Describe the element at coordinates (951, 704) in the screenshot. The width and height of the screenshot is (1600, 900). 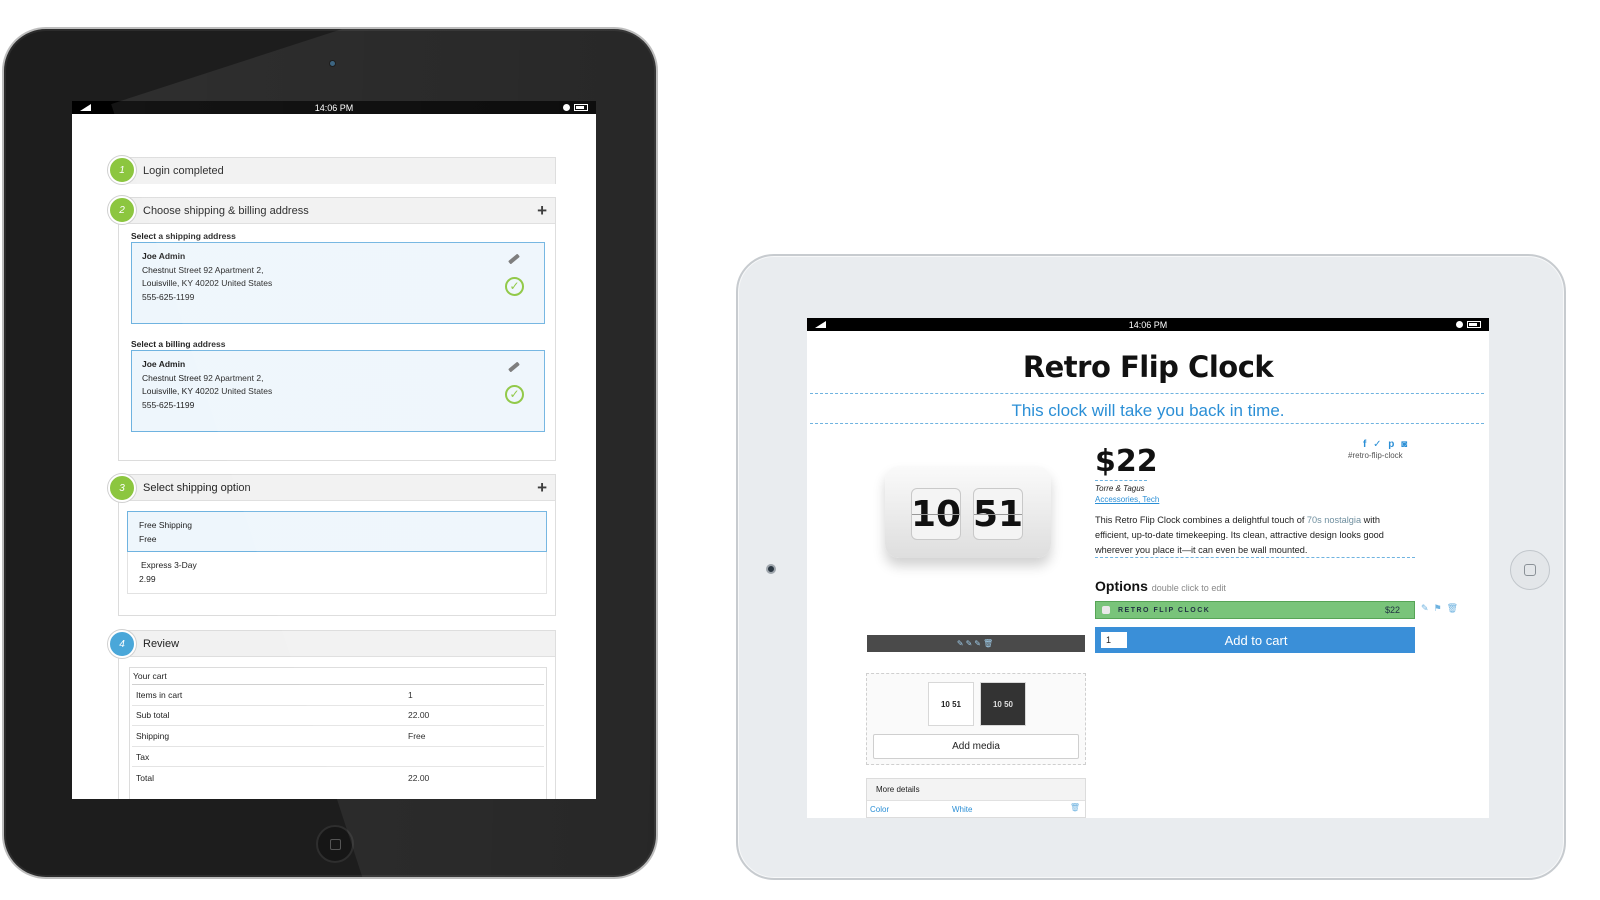
I see `thumbnail-1: 10 51` at that location.